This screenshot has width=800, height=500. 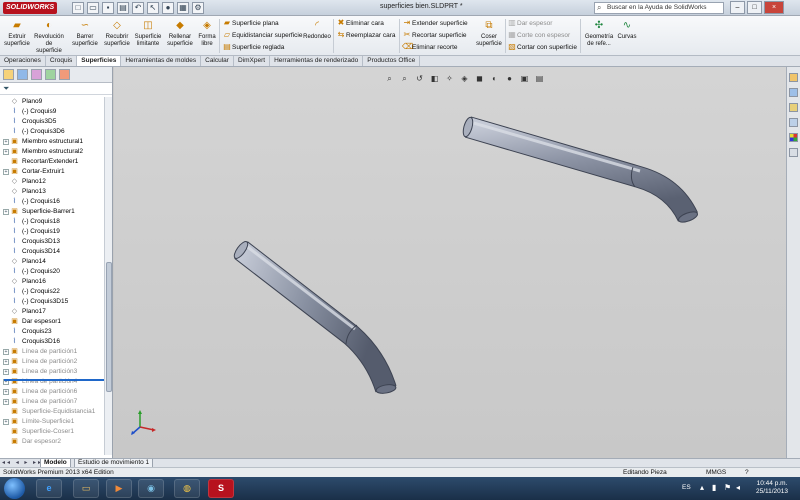 What do you see at coordinates (52, 202) in the screenshot?
I see `tree-node: ⌇ (-) Croquis16` at bounding box center [52, 202].